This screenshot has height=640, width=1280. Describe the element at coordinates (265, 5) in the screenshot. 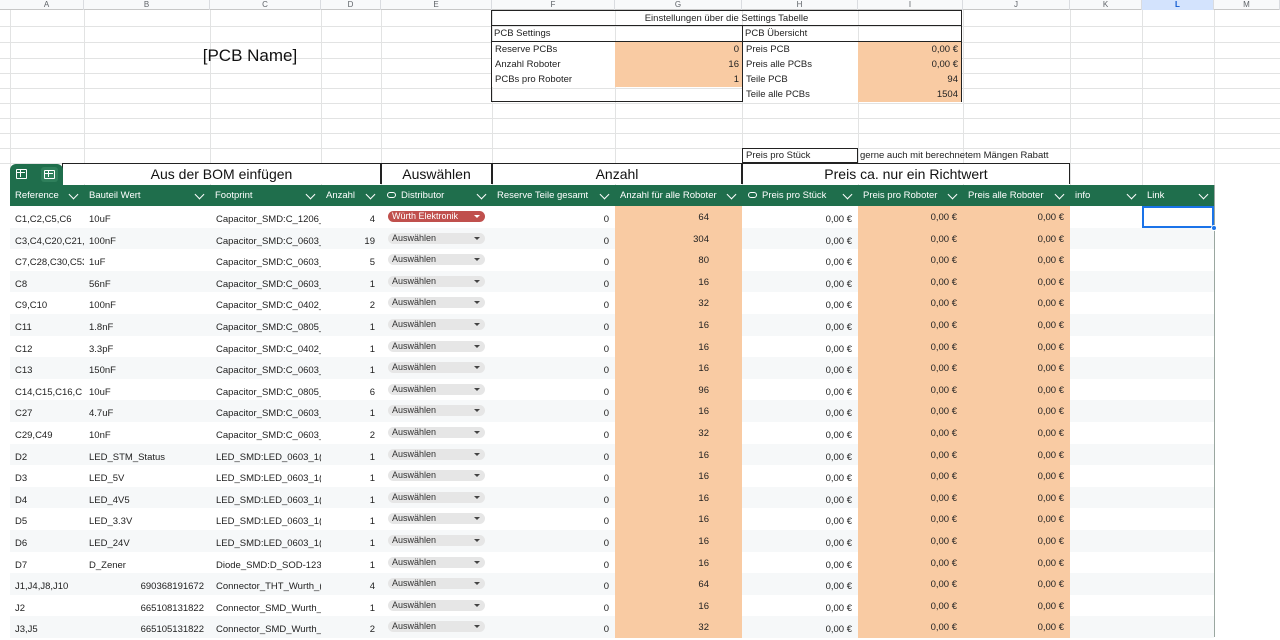

I see `column-header-c: C` at that location.